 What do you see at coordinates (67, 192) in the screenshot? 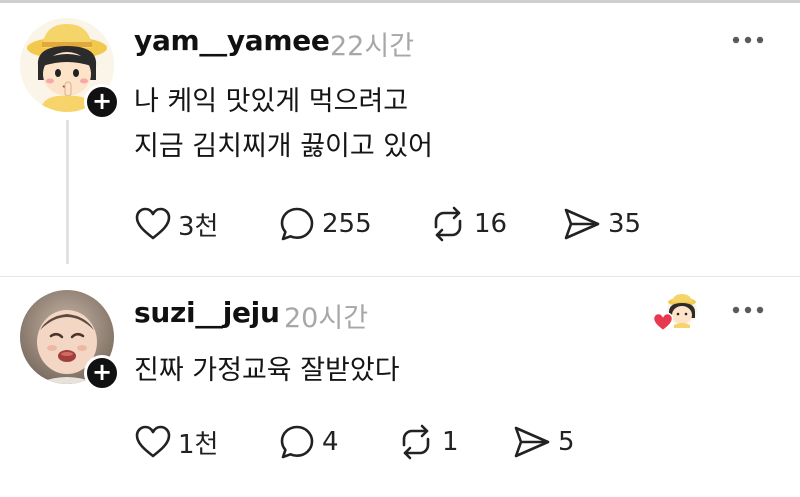
I see `thread-line` at bounding box center [67, 192].